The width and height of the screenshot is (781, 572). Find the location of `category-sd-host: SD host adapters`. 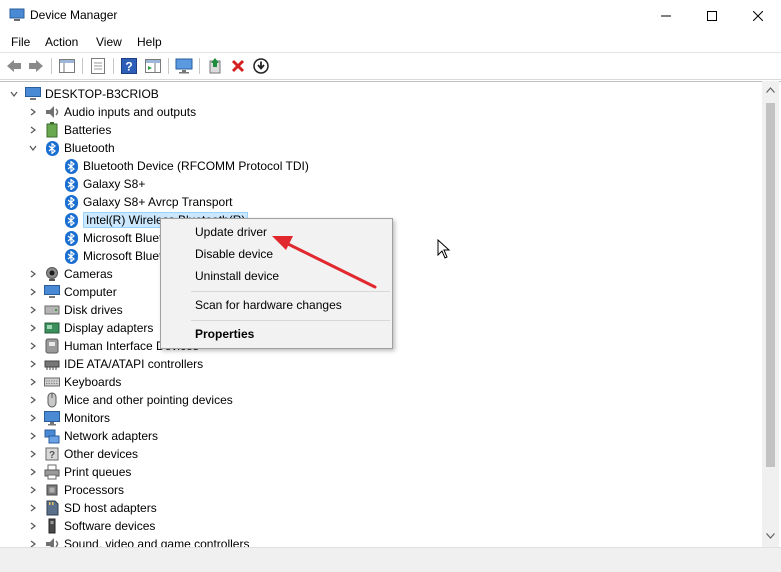

category-sd-host: SD host adapters is located at coordinates (100, 508).